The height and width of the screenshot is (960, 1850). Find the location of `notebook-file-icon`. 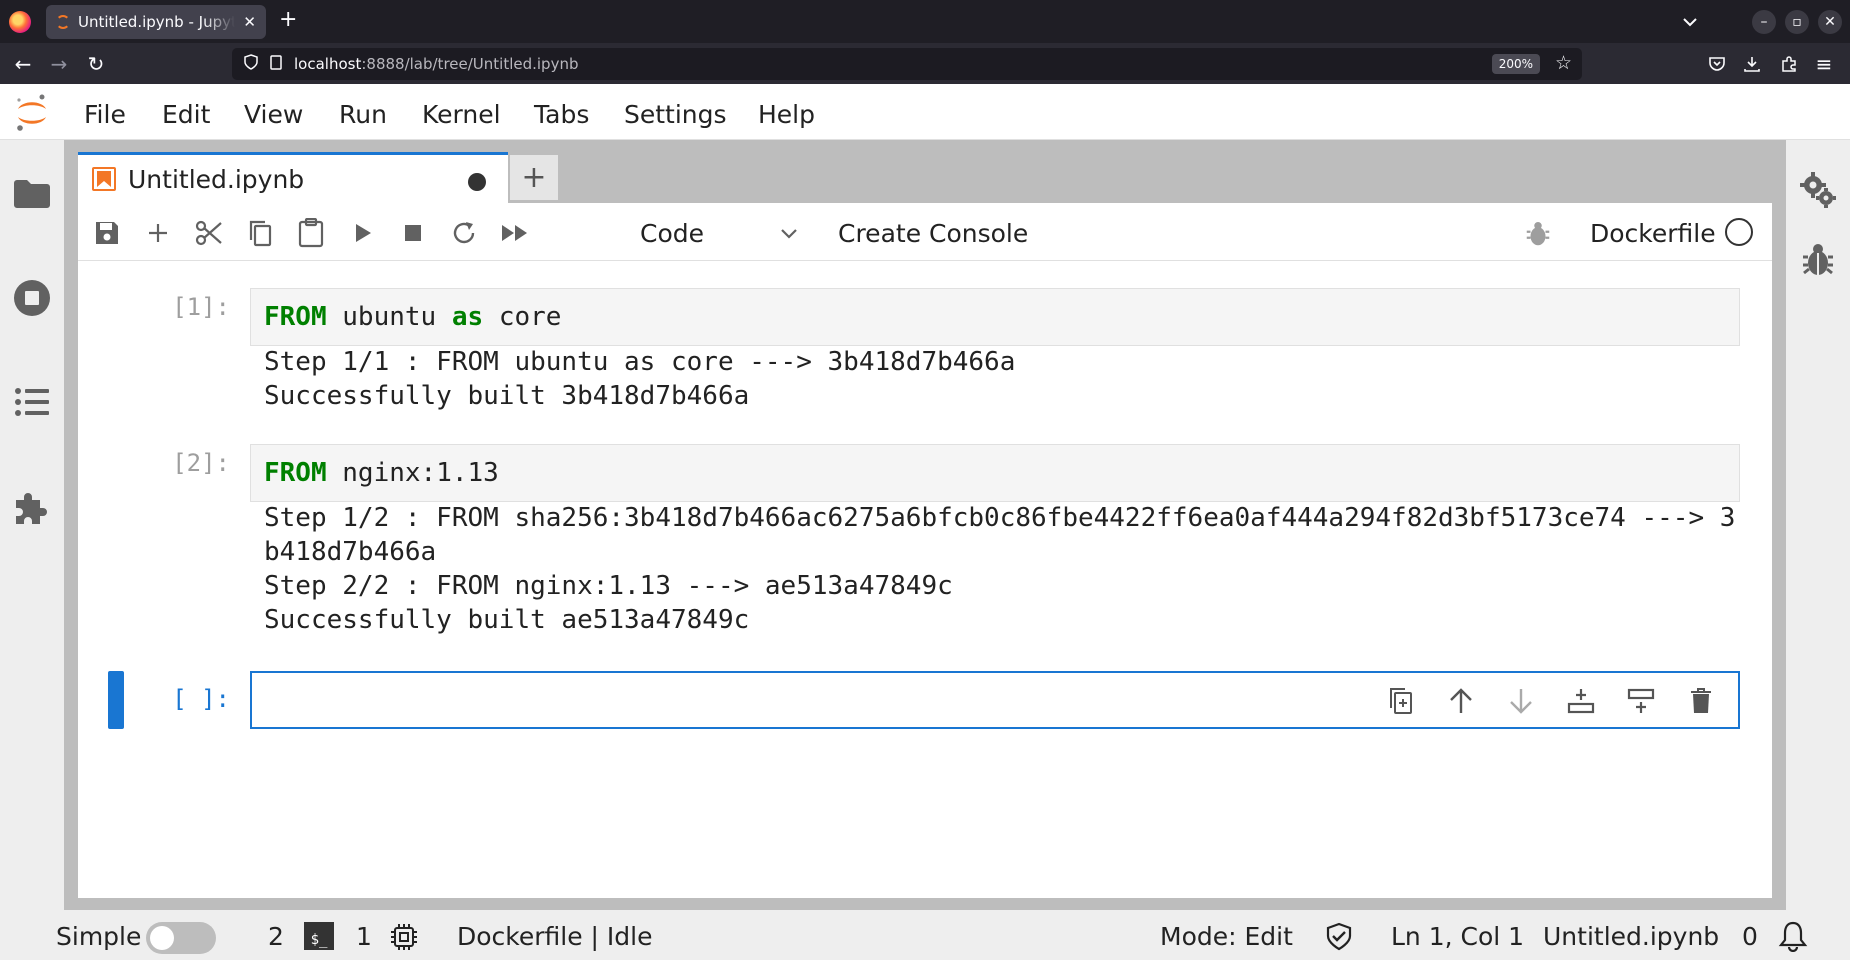

notebook-file-icon is located at coordinates (104, 179).